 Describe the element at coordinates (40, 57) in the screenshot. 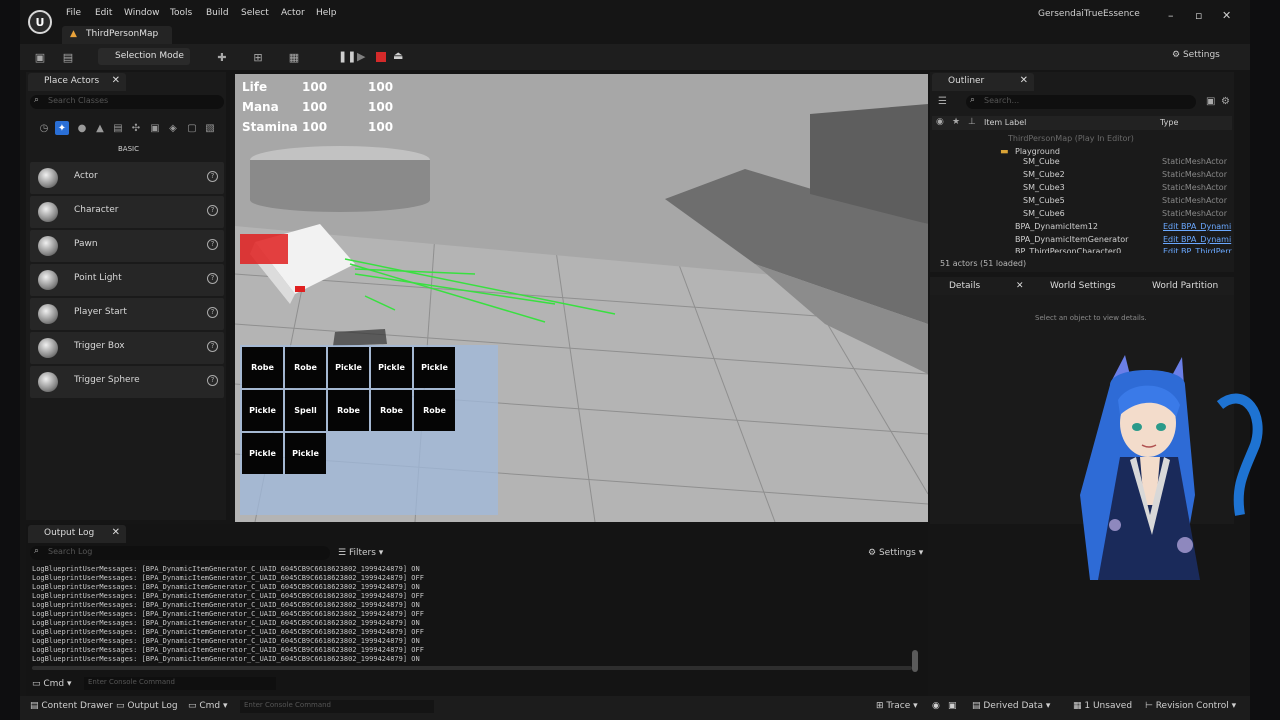

I see `save-icon: ▣` at that location.